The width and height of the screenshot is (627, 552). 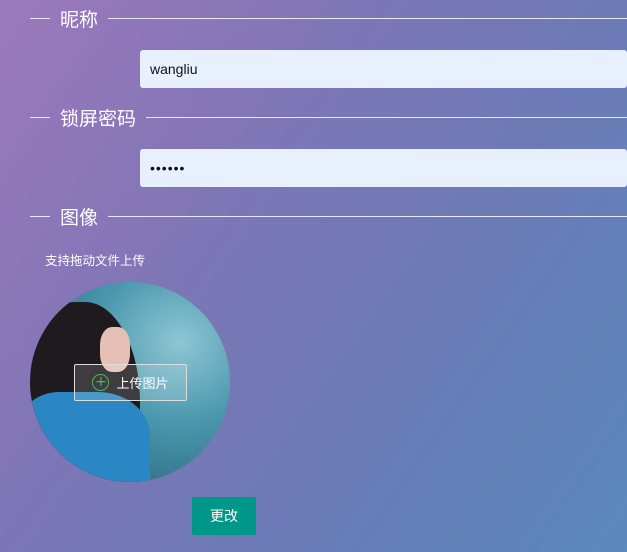 What do you see at coordinates (383, 168) in the screenshot?
I see `lock-password-input` at bounding box center [383, 168].